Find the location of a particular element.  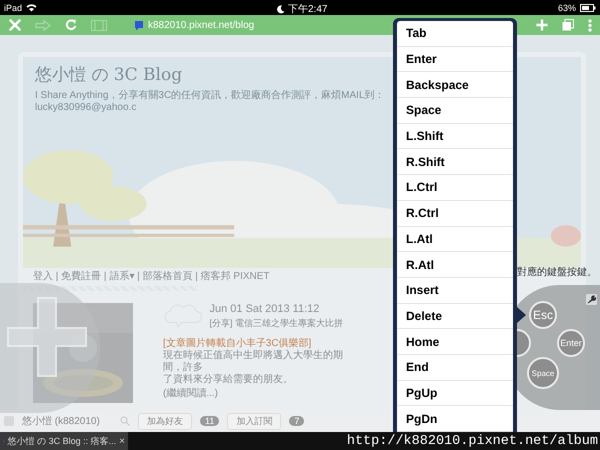

film-icon is located at coordinates (99, 25).